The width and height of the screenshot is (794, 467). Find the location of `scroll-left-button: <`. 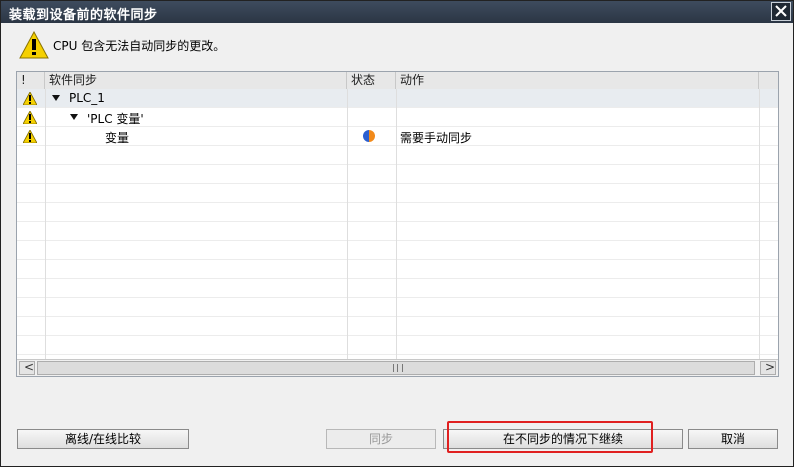

scroll-left-button: < is located at coordinates (27, 367).